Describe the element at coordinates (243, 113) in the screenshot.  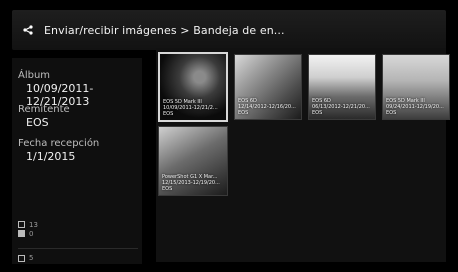
I see `tile-2-sender: EOS` at that location.